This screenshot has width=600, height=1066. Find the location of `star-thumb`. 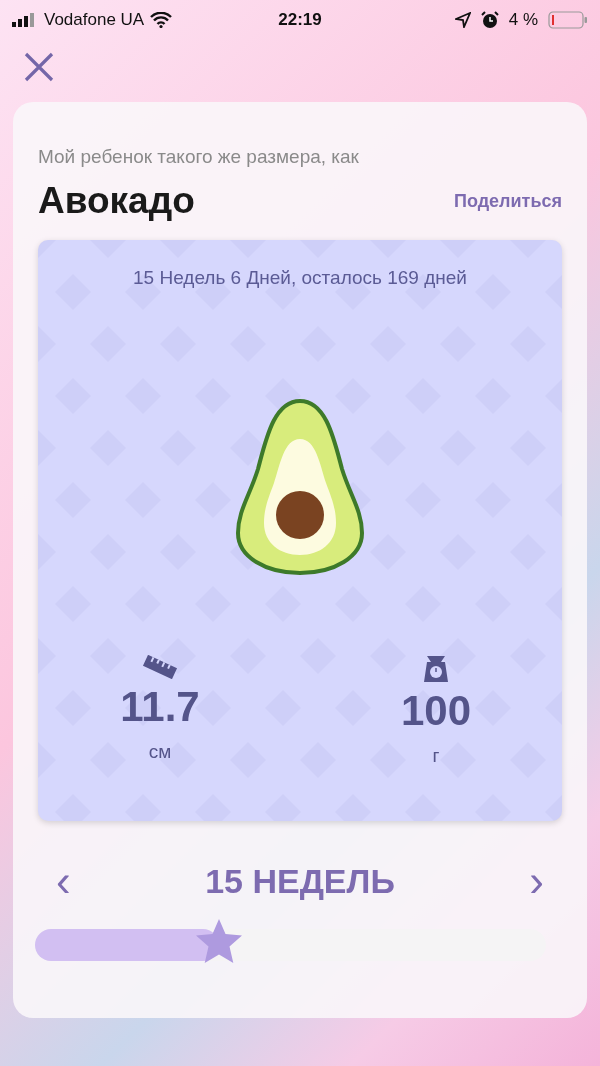

star-thumb is located at coordinates (218, 941).